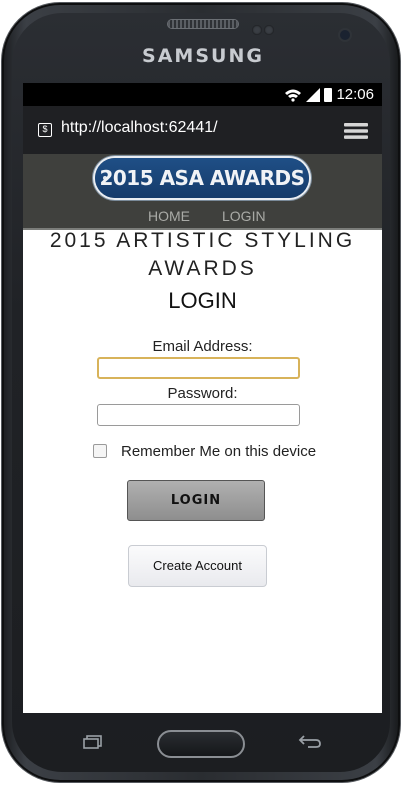 This screenshot has height=785, width=406. Describe the element at coordinates (202, 268) in the screenshot. I see `page-title-line-2: AWARDS` at that location.